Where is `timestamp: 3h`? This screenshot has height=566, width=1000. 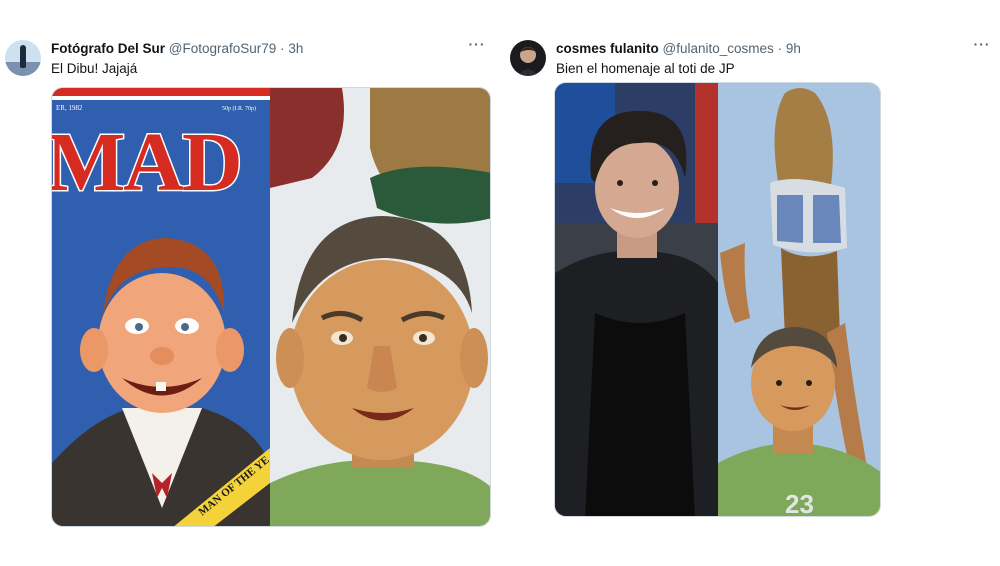
timestamp: 3h is located at coordinates (295, 48).